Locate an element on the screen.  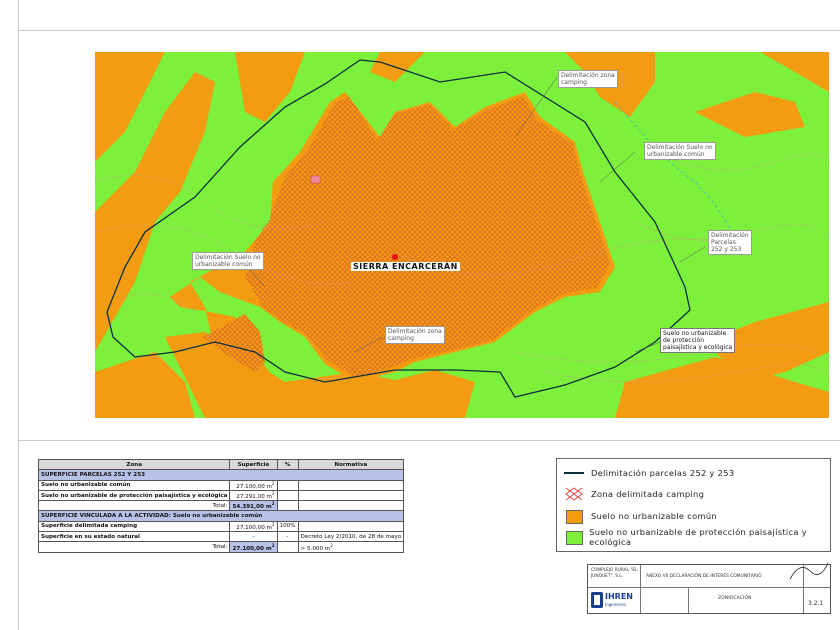
total-row: Total: 27.100,00 m2 > 5.000 m2 is located at coordinates (221, 547).